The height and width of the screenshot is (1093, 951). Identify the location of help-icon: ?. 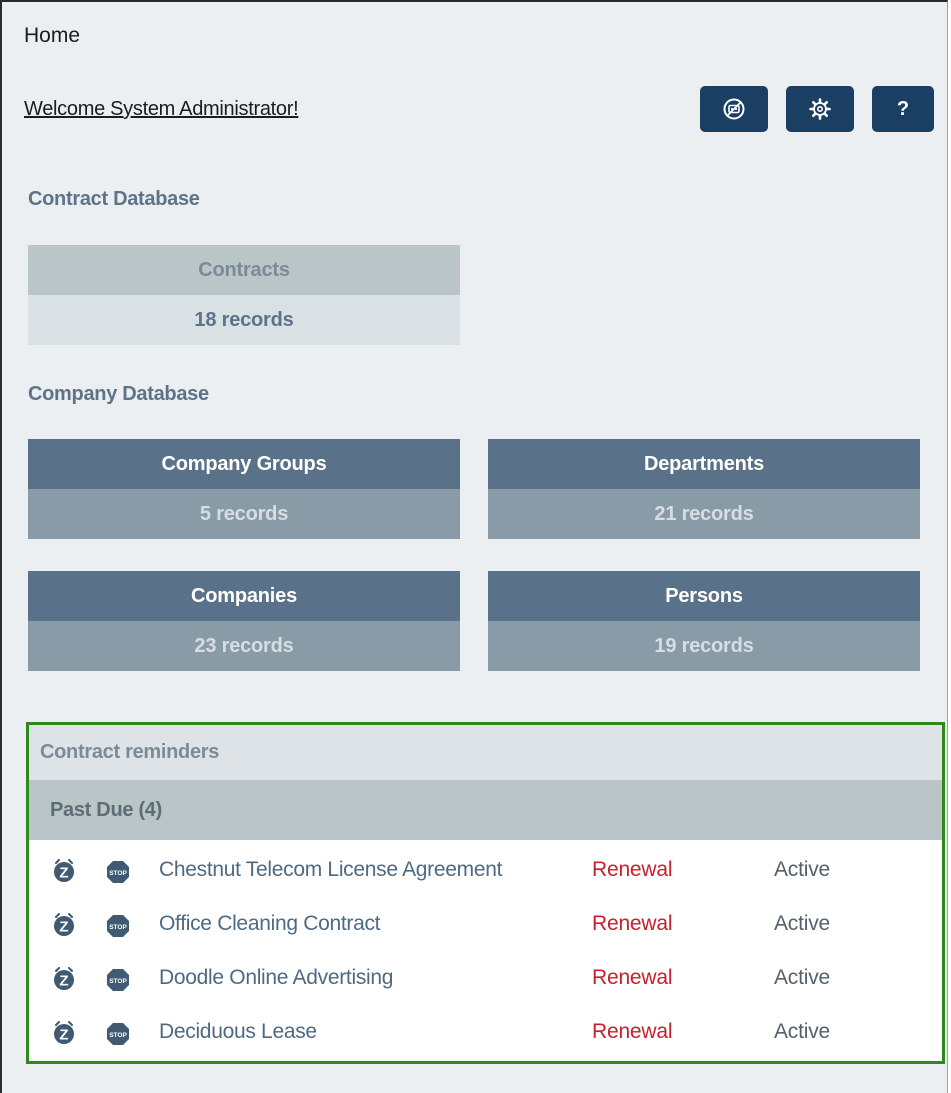
(903, 108).